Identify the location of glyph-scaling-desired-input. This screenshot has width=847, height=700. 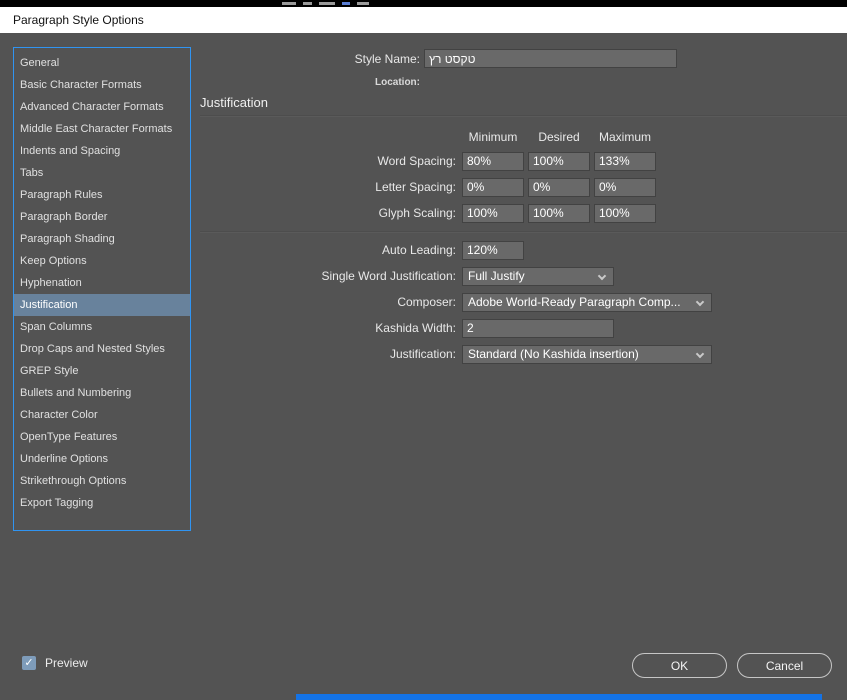
(559, 213).